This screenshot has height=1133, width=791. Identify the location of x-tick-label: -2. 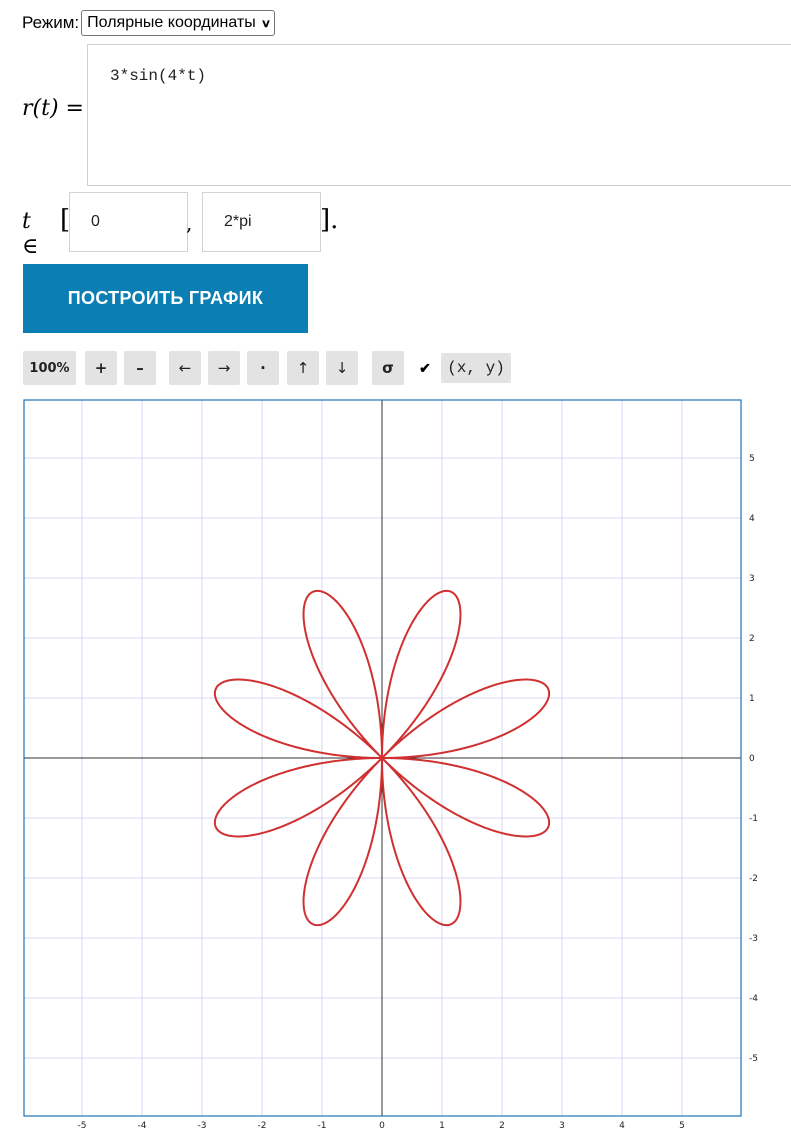
(262, 1126).